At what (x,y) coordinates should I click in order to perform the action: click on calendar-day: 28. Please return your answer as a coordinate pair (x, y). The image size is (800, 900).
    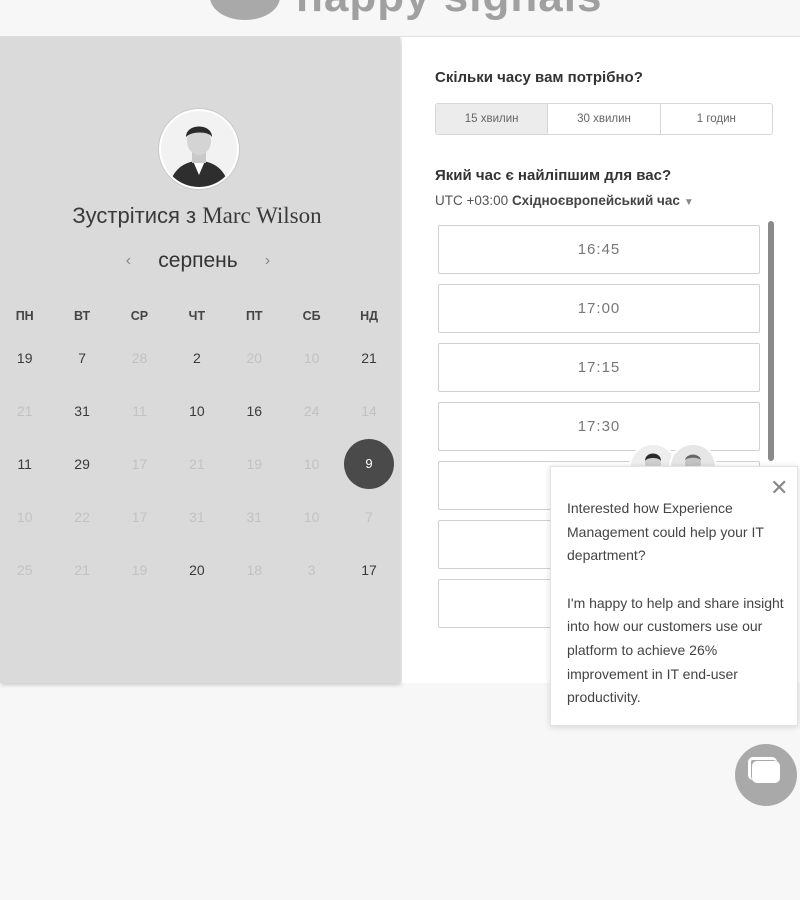
    Looking at the image, I should click on (139, 358).